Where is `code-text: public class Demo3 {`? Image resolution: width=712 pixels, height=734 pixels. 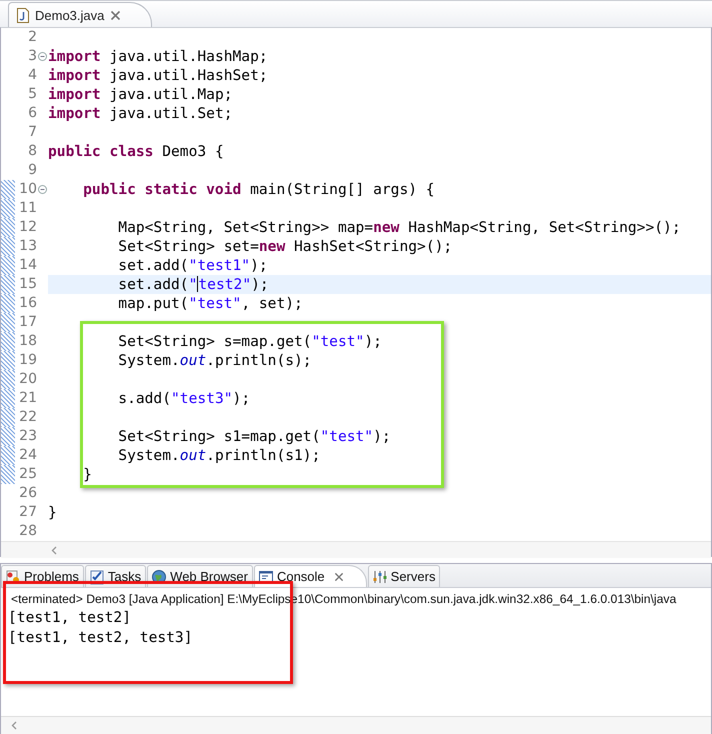
code-text: public class Demo3 { is located at coordinates (136, 151).